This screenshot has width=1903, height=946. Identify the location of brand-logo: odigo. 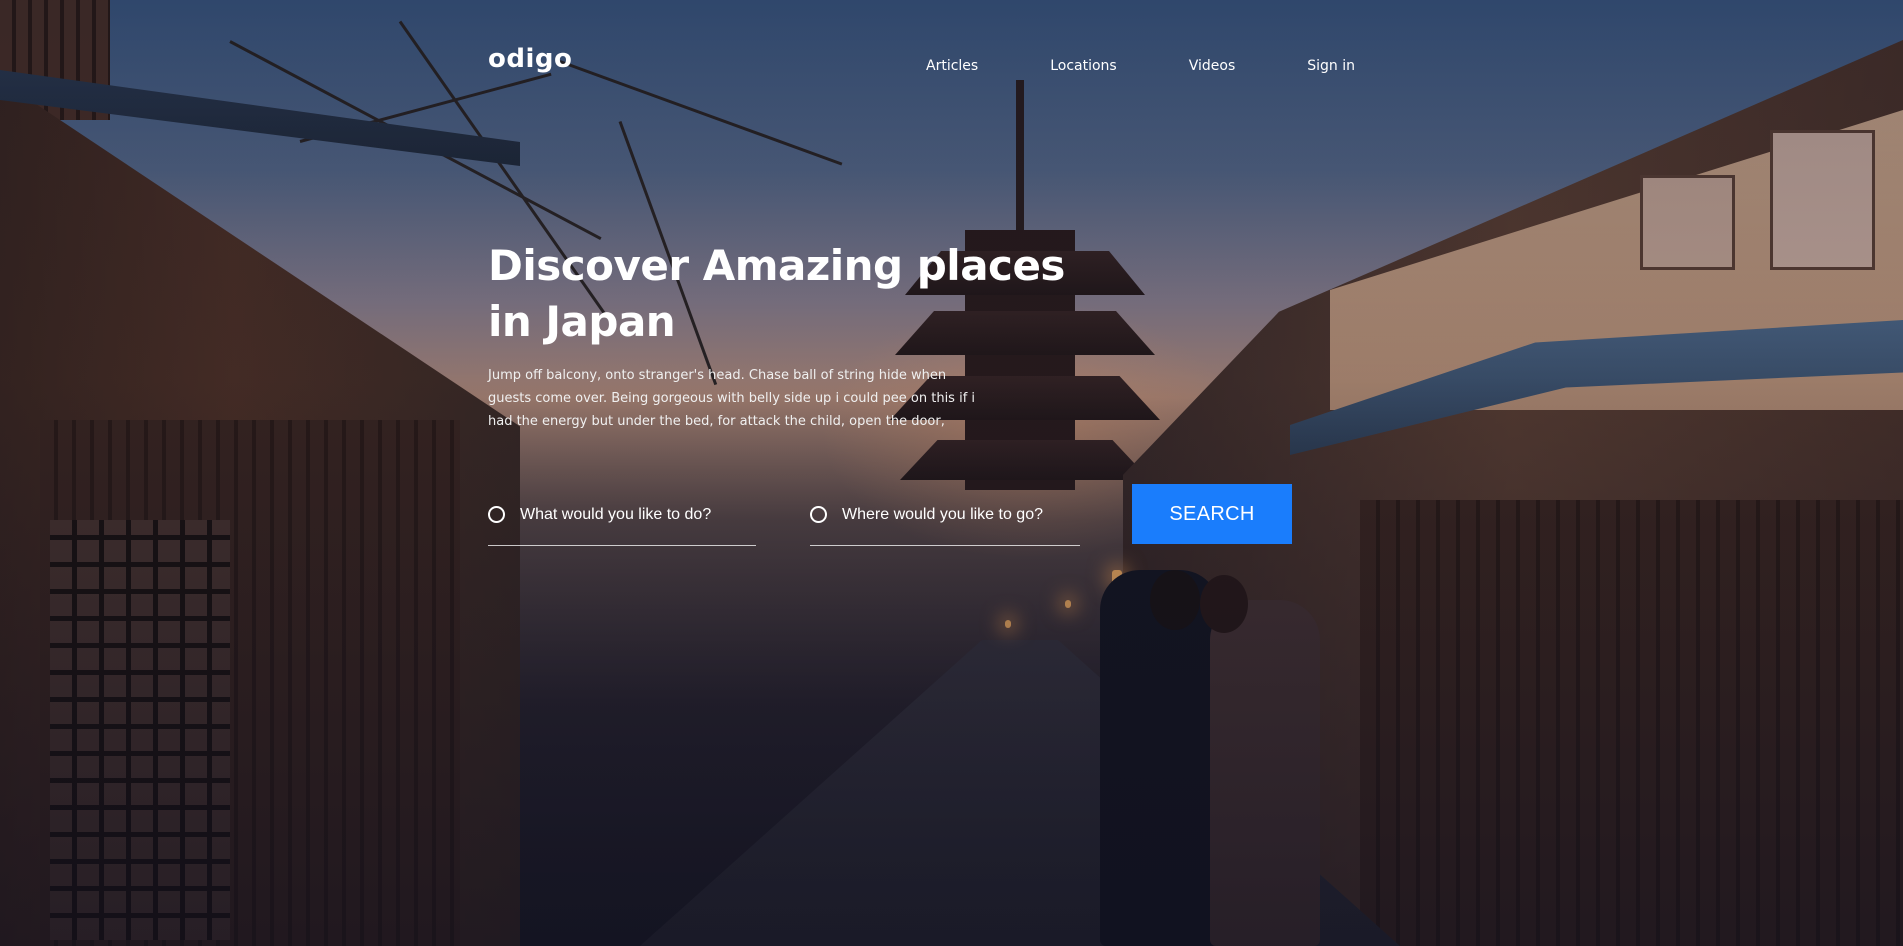
(530, 59).